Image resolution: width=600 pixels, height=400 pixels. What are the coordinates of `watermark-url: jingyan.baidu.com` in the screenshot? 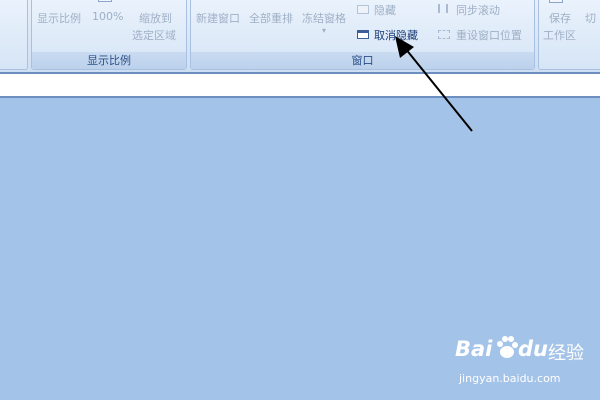 It's located at (510, 378).